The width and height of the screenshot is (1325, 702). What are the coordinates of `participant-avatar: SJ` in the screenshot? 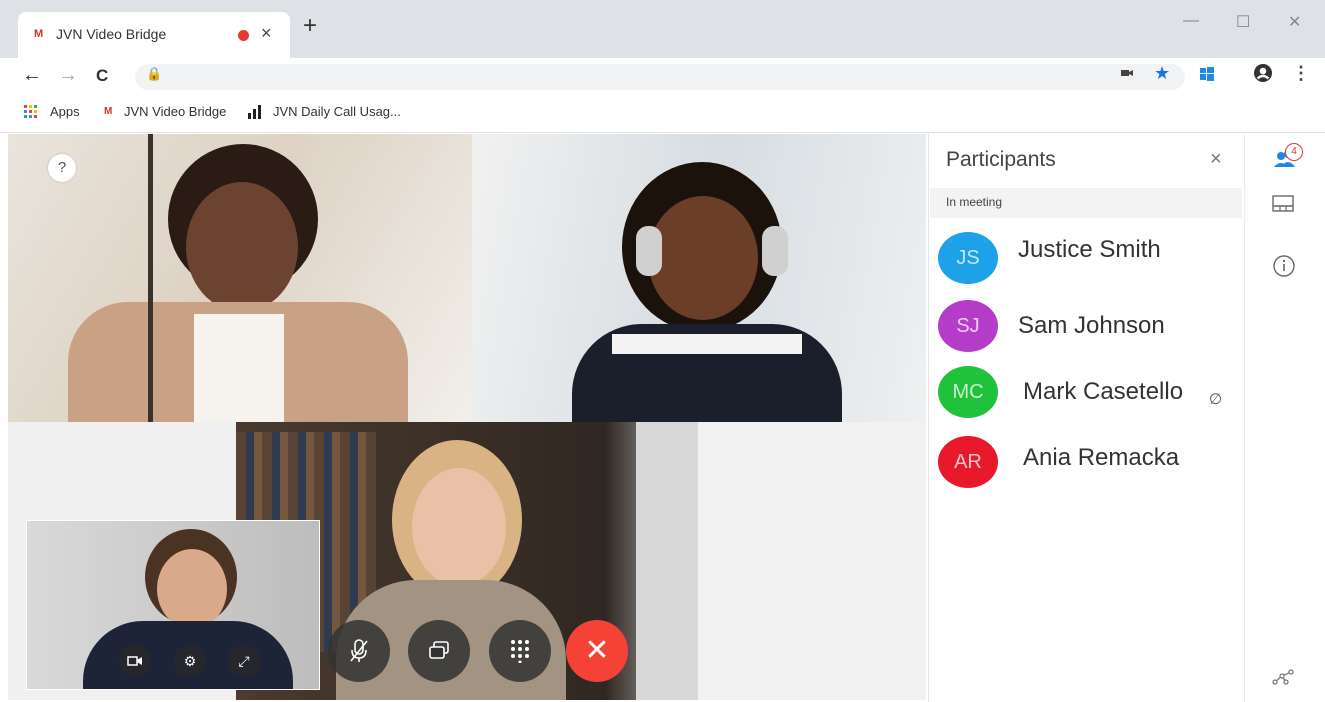 It's located at (968, 326).